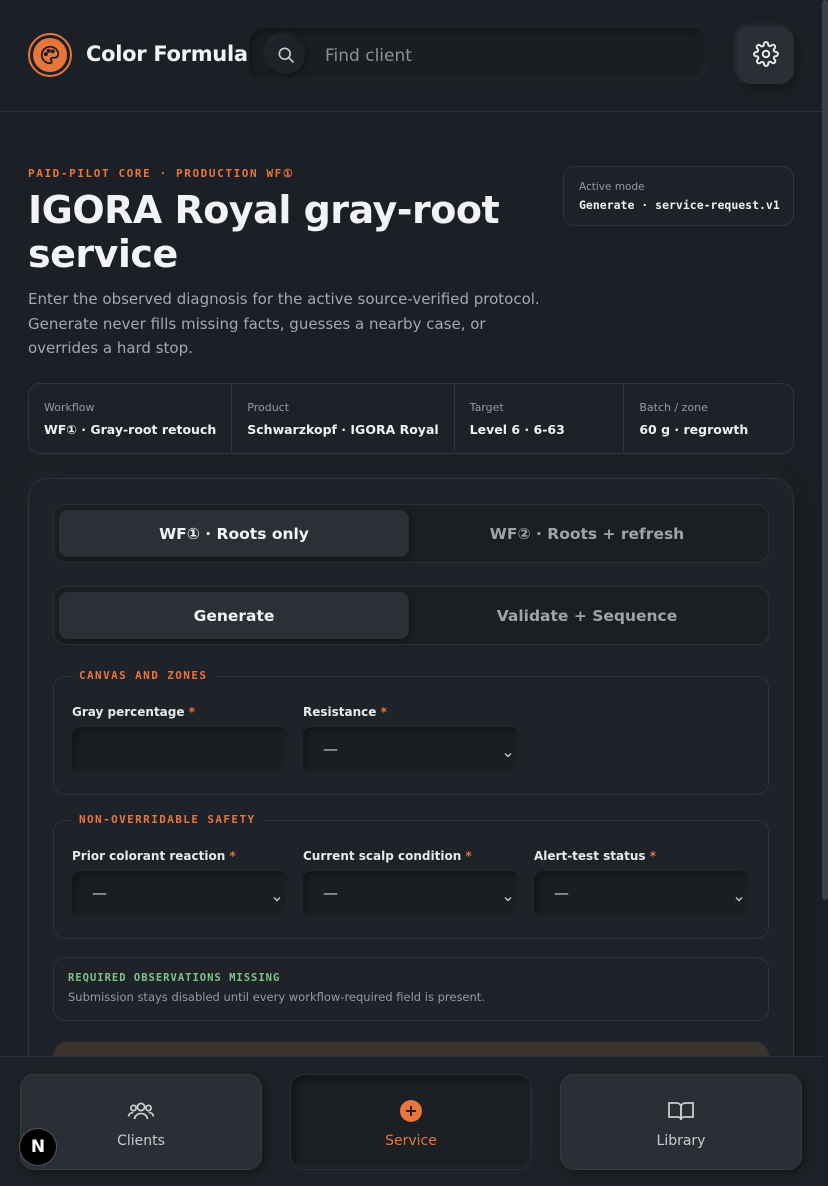  What do you see at coordinates (99, 893) in the screenshot?
I see `prior-reaction-value: —` at bounding box center [99, 893].